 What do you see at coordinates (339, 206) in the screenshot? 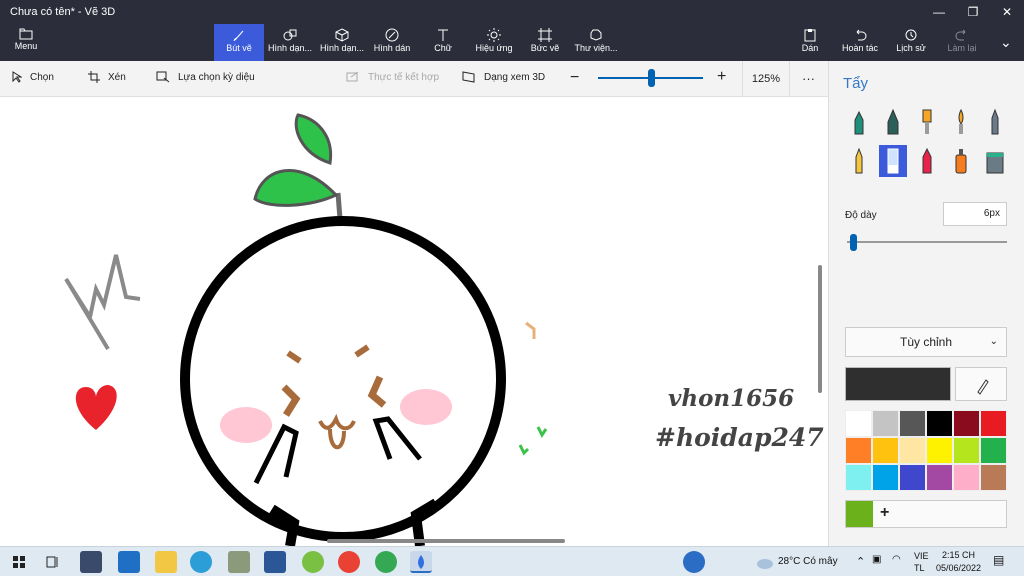
I see `stem` at bounding box center [339, 206].